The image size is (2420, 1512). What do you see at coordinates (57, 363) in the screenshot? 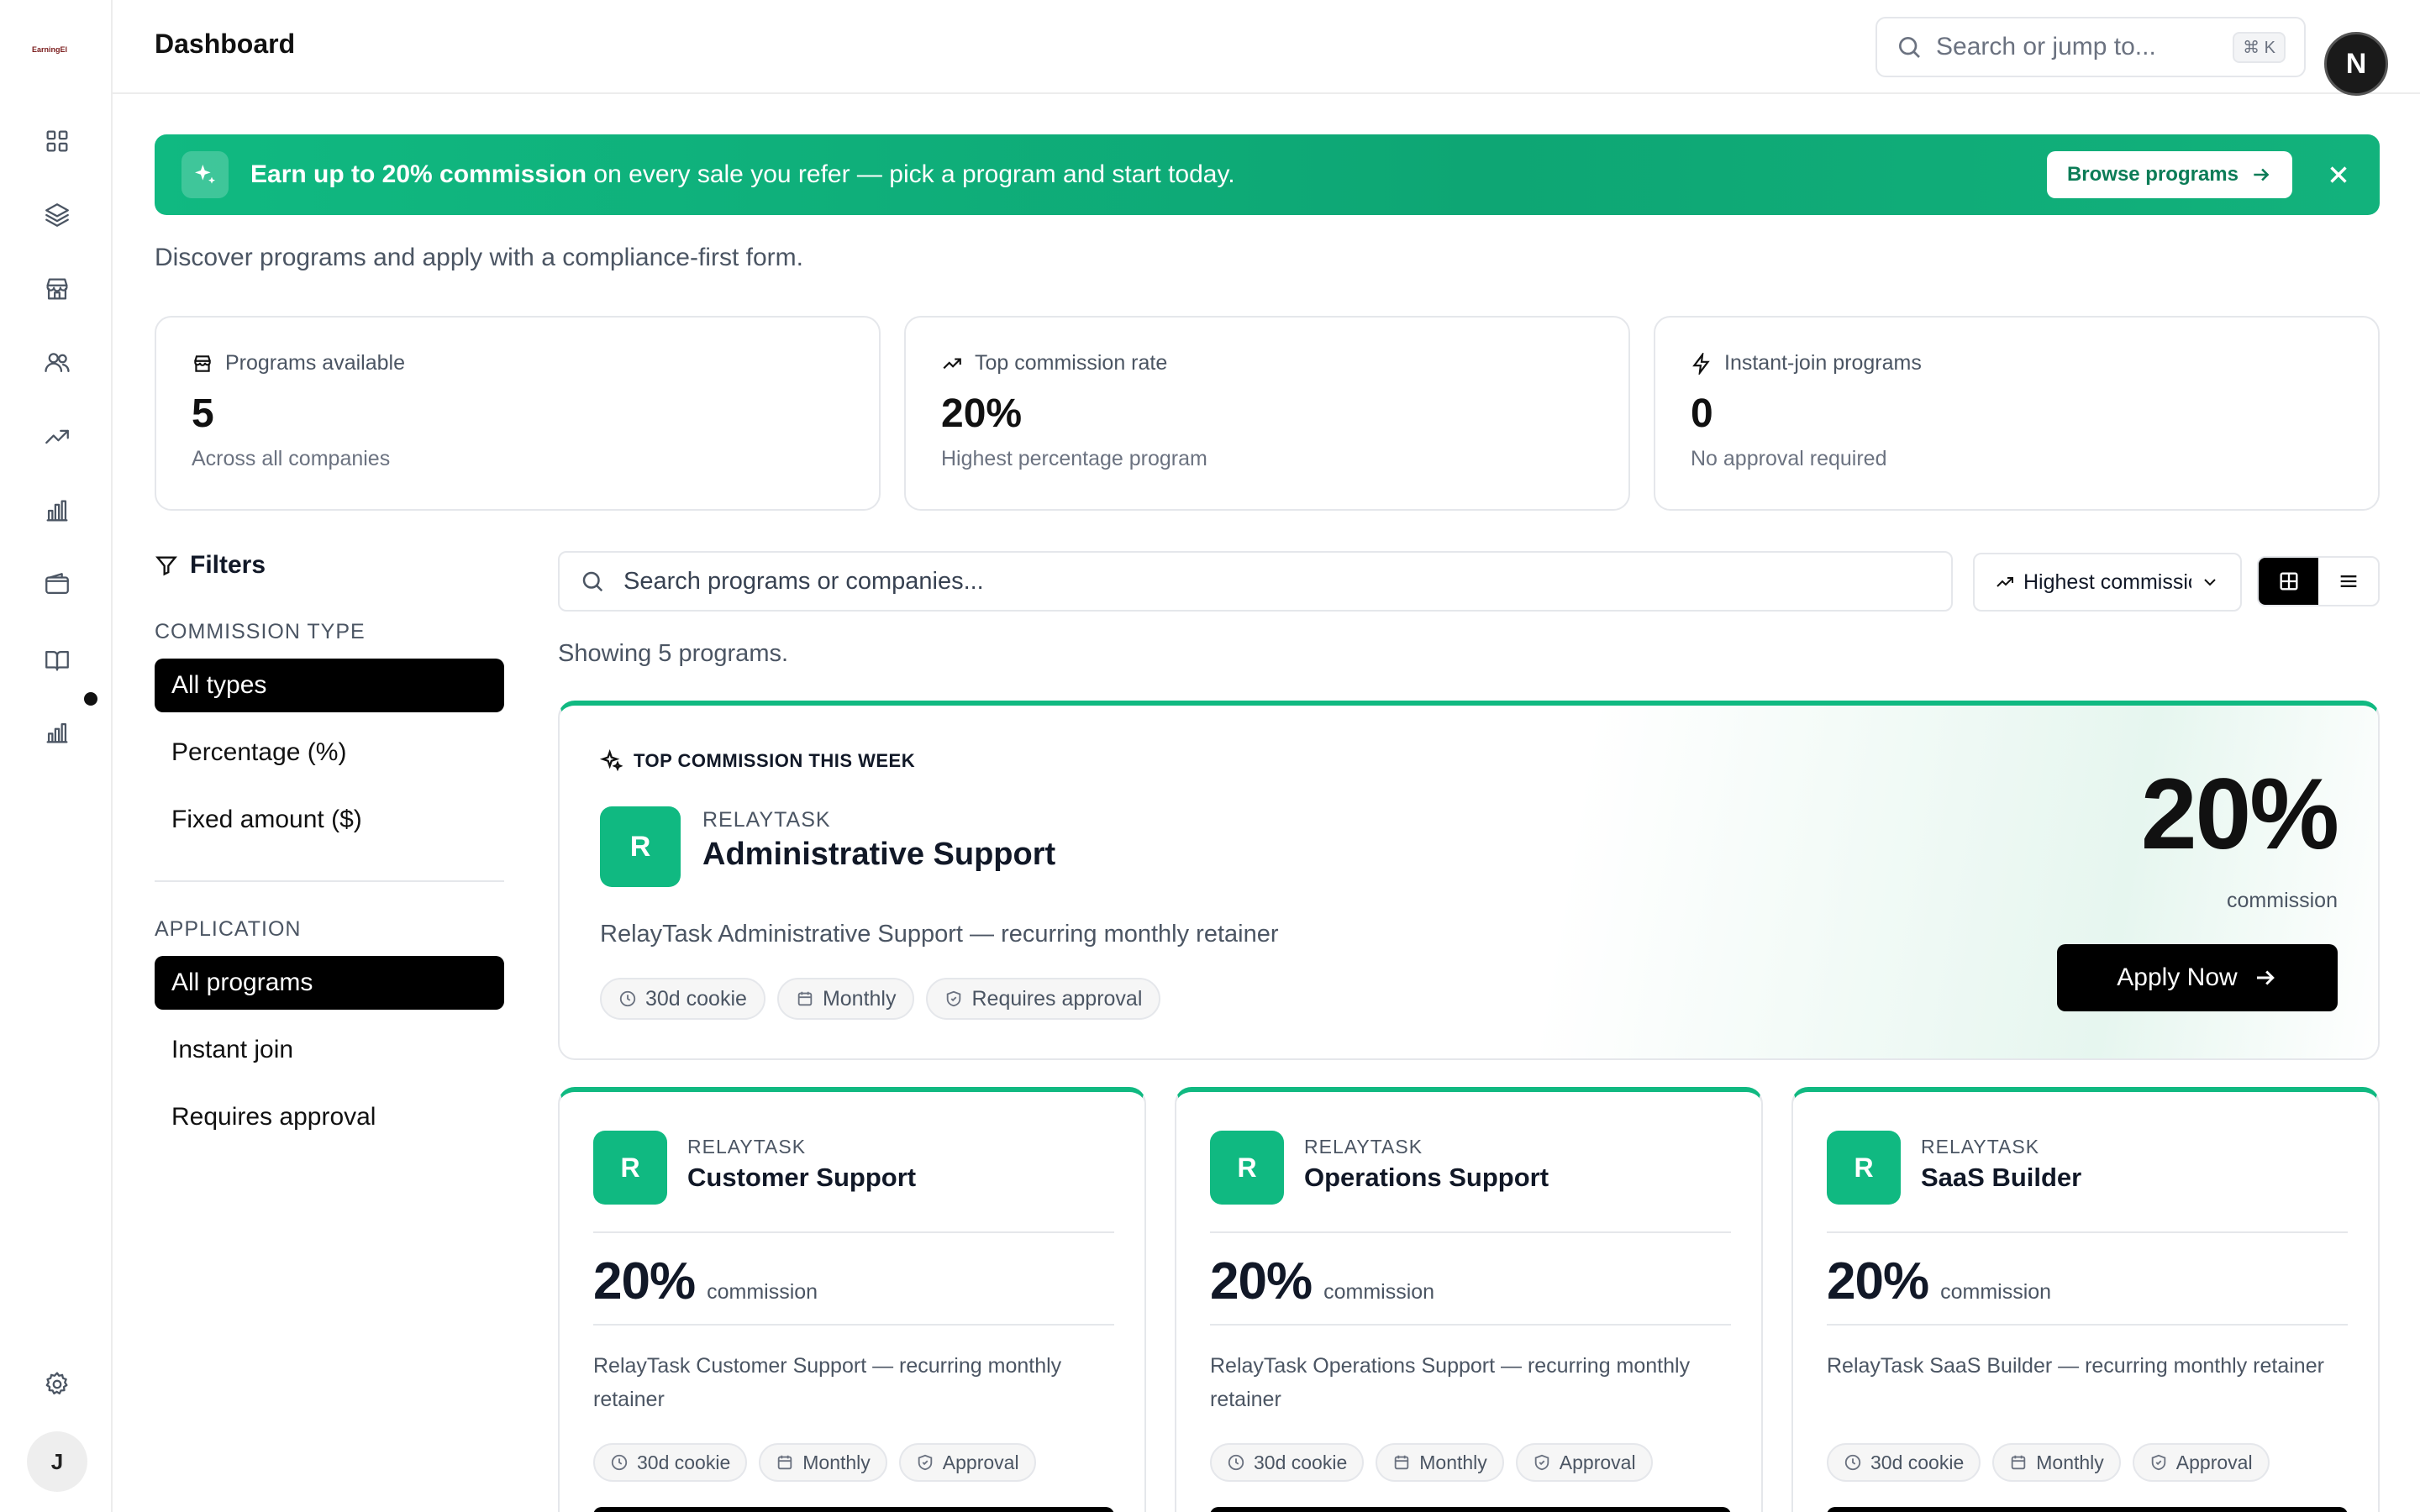
I see `users-icon` at bounding box center [57, 363].